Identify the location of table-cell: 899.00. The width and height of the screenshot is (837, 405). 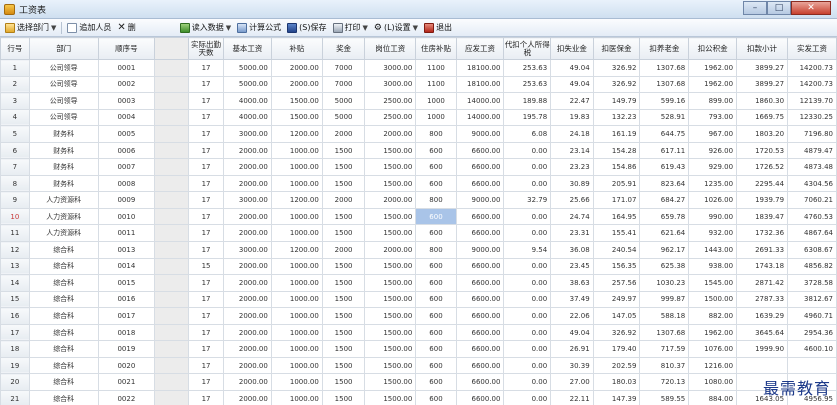
(713, 101).